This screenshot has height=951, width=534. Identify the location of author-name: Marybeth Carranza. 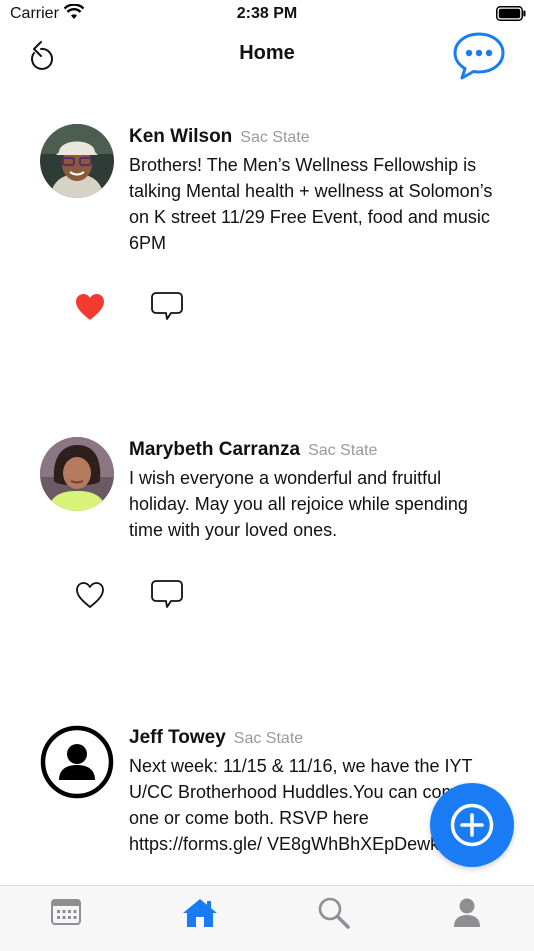
(215, 449).